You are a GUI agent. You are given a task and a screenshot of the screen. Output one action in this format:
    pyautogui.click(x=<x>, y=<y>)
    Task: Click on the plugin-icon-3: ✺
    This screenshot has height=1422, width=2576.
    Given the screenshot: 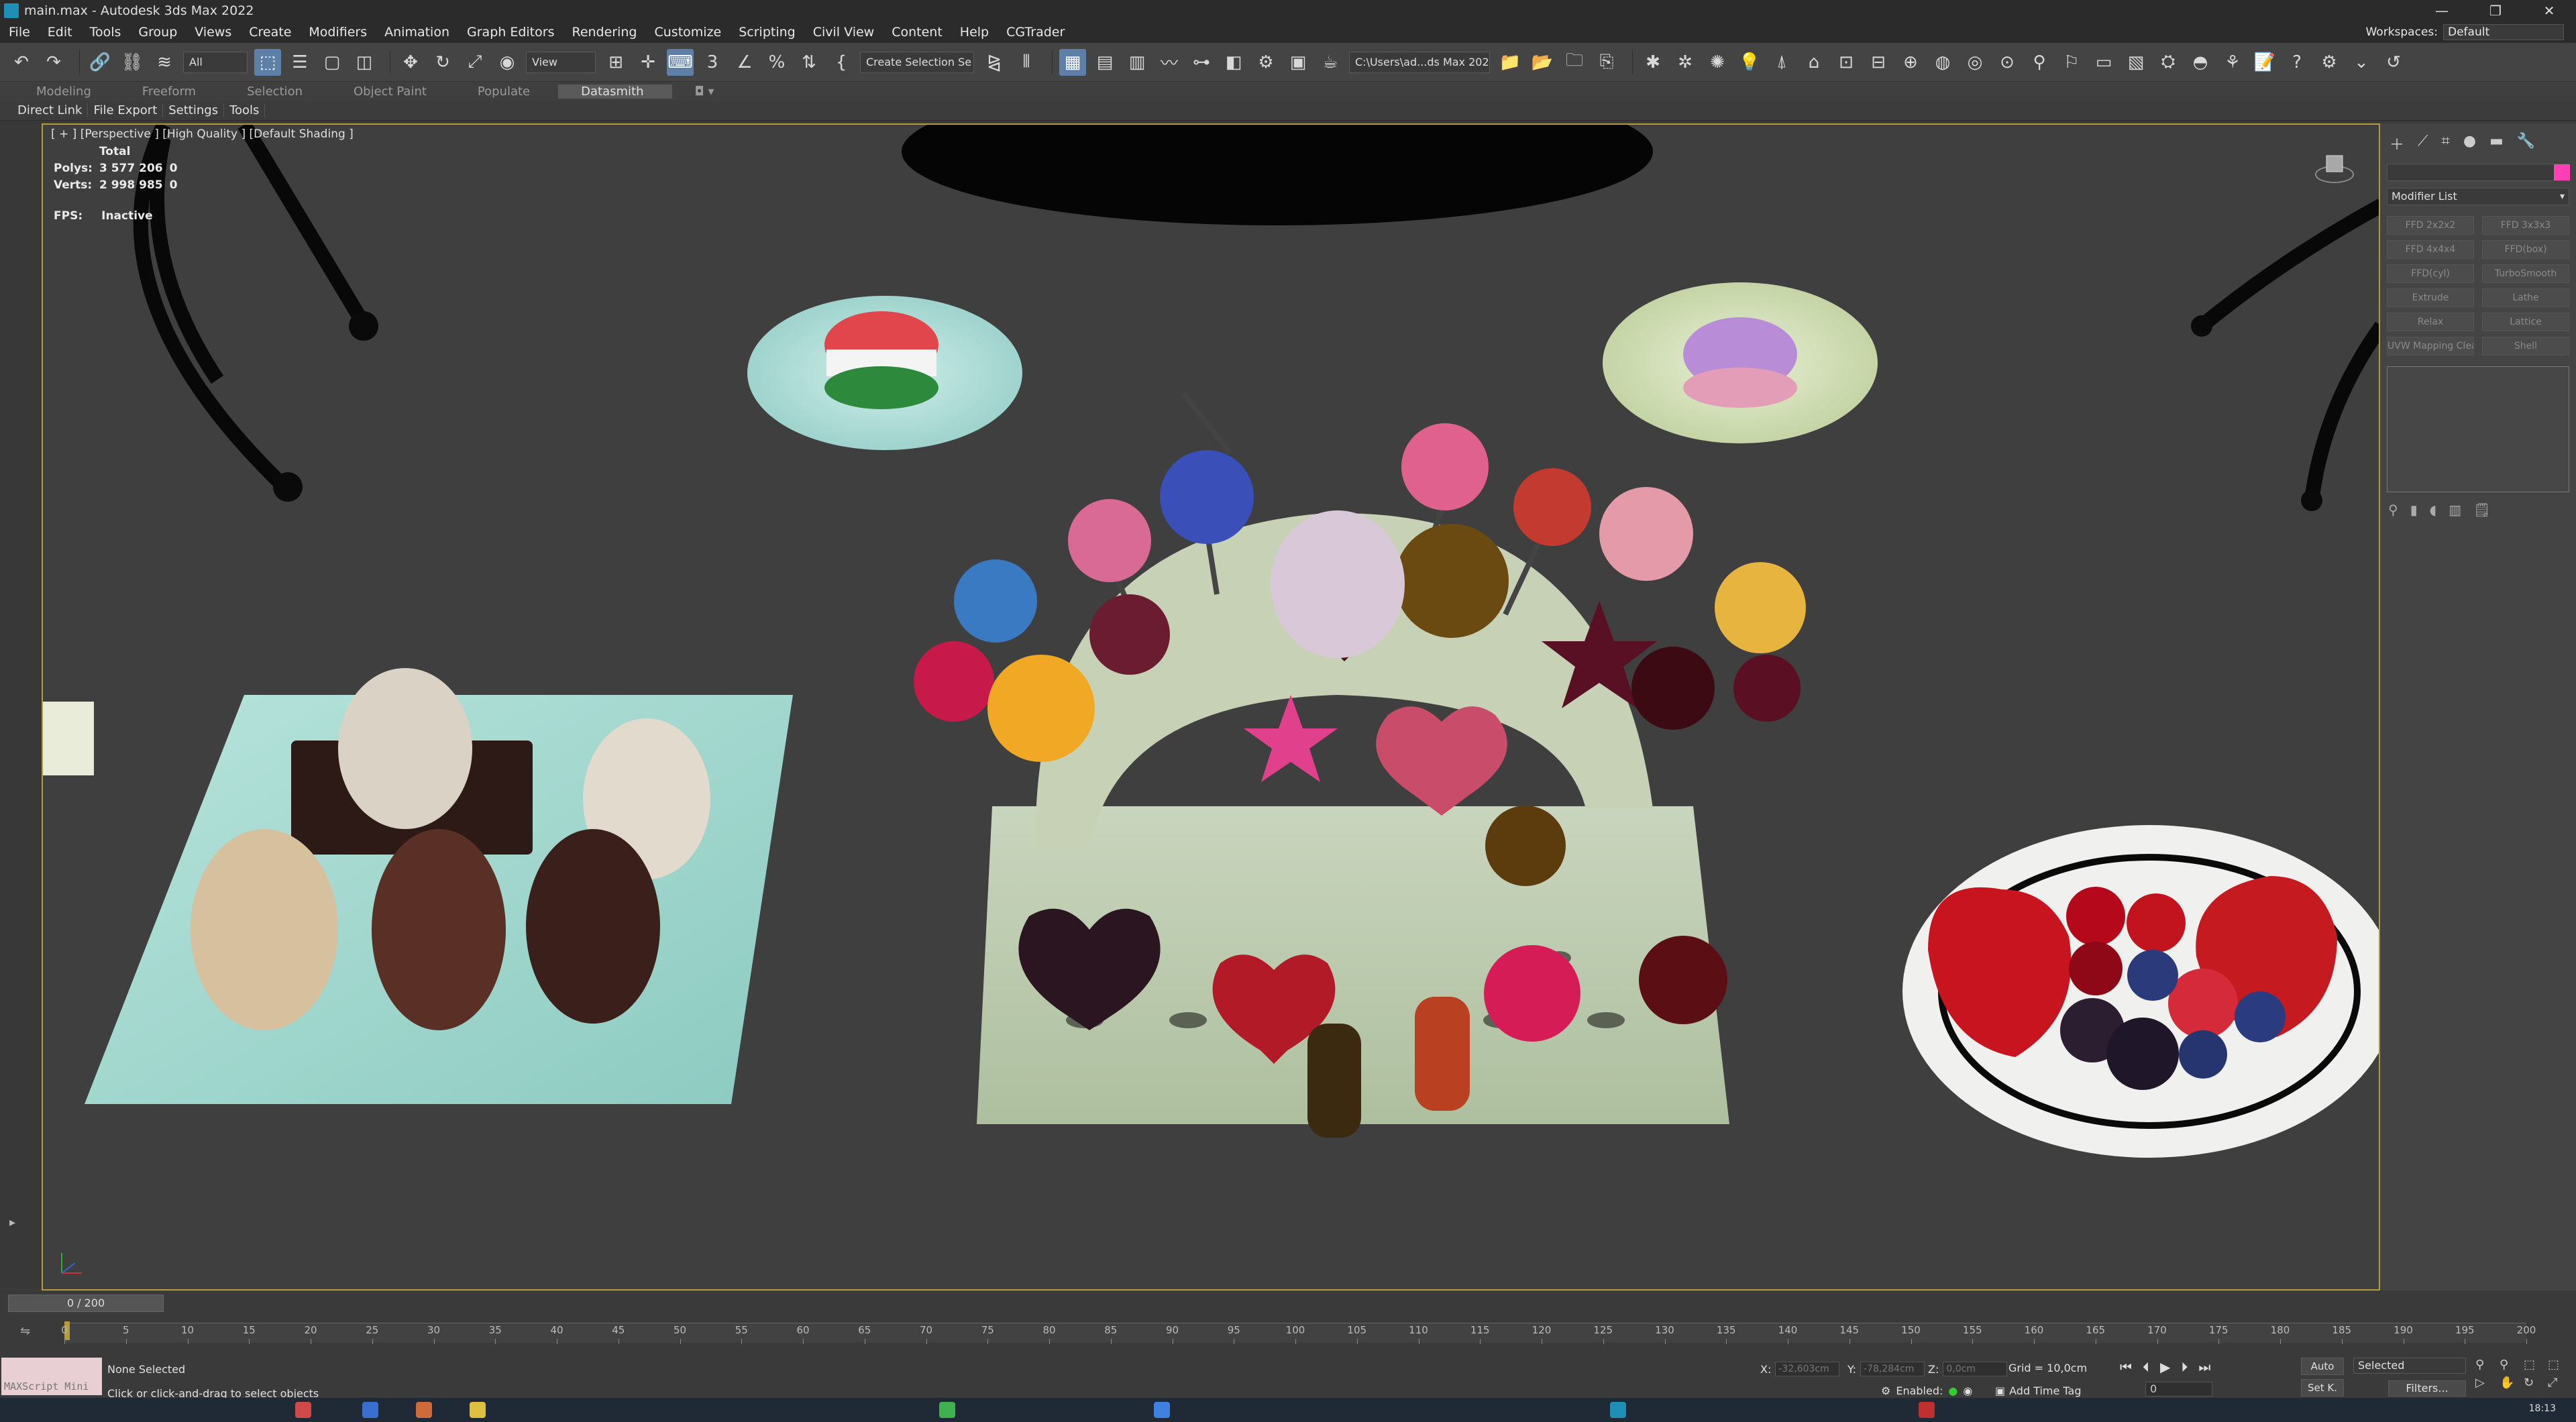 What is the action you would take?
    pyautogui.click(x=1717, y=62)
    